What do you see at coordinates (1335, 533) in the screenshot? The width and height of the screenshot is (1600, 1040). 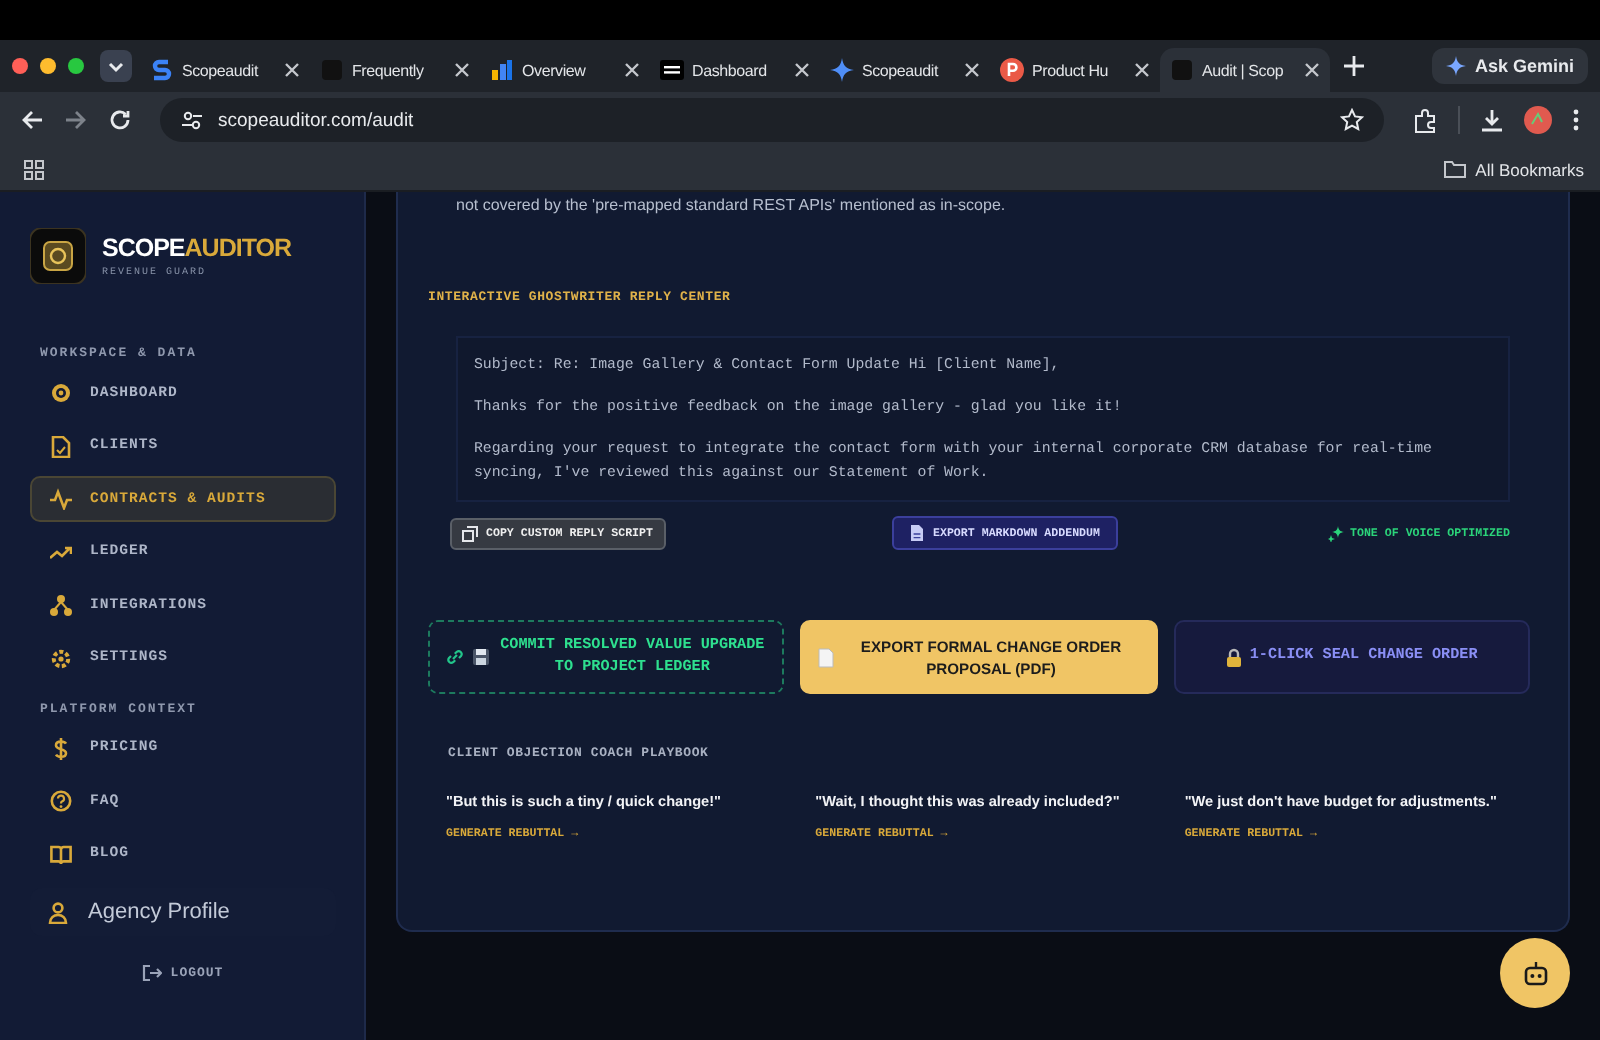 I see `sparkles-icon` at bounding box center [1335, 533].